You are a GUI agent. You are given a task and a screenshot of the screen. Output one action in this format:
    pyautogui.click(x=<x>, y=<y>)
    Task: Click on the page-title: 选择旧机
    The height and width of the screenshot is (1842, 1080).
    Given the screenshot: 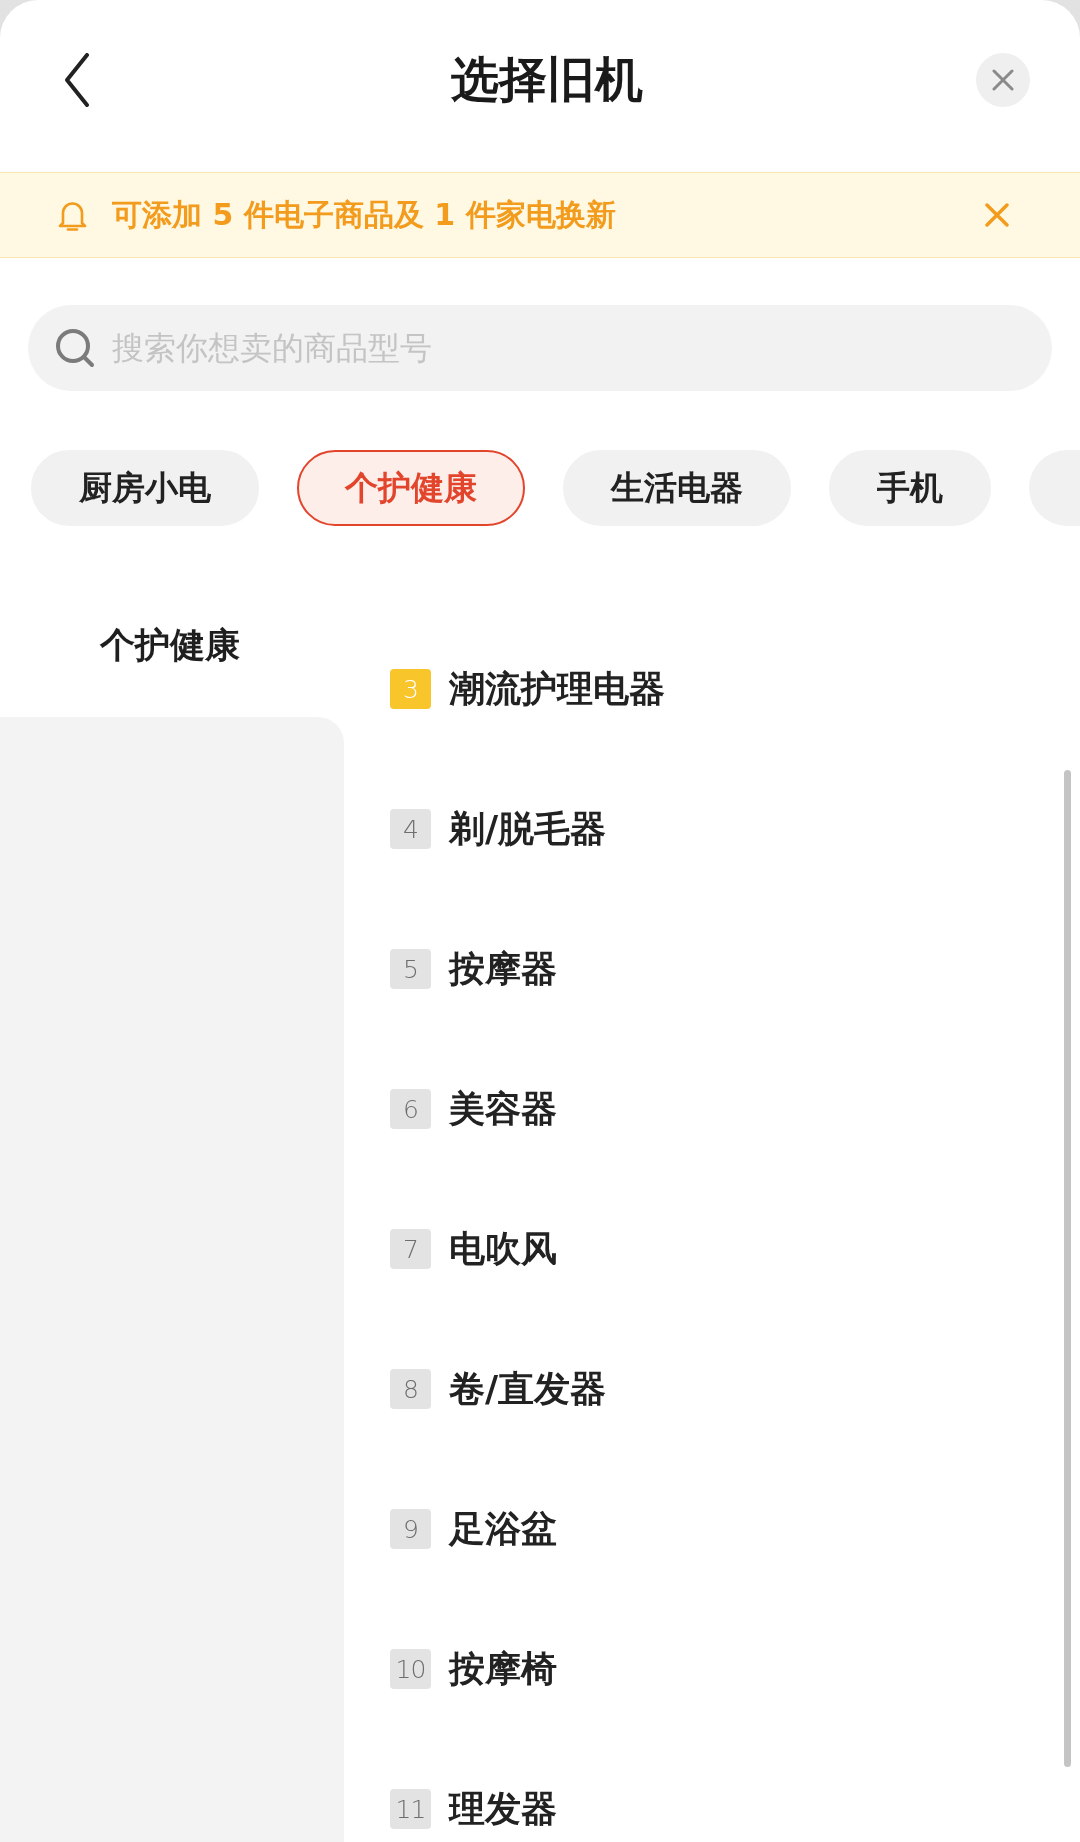 What is the action you would take?
    pyautogui.click(x=547, y=80)
    